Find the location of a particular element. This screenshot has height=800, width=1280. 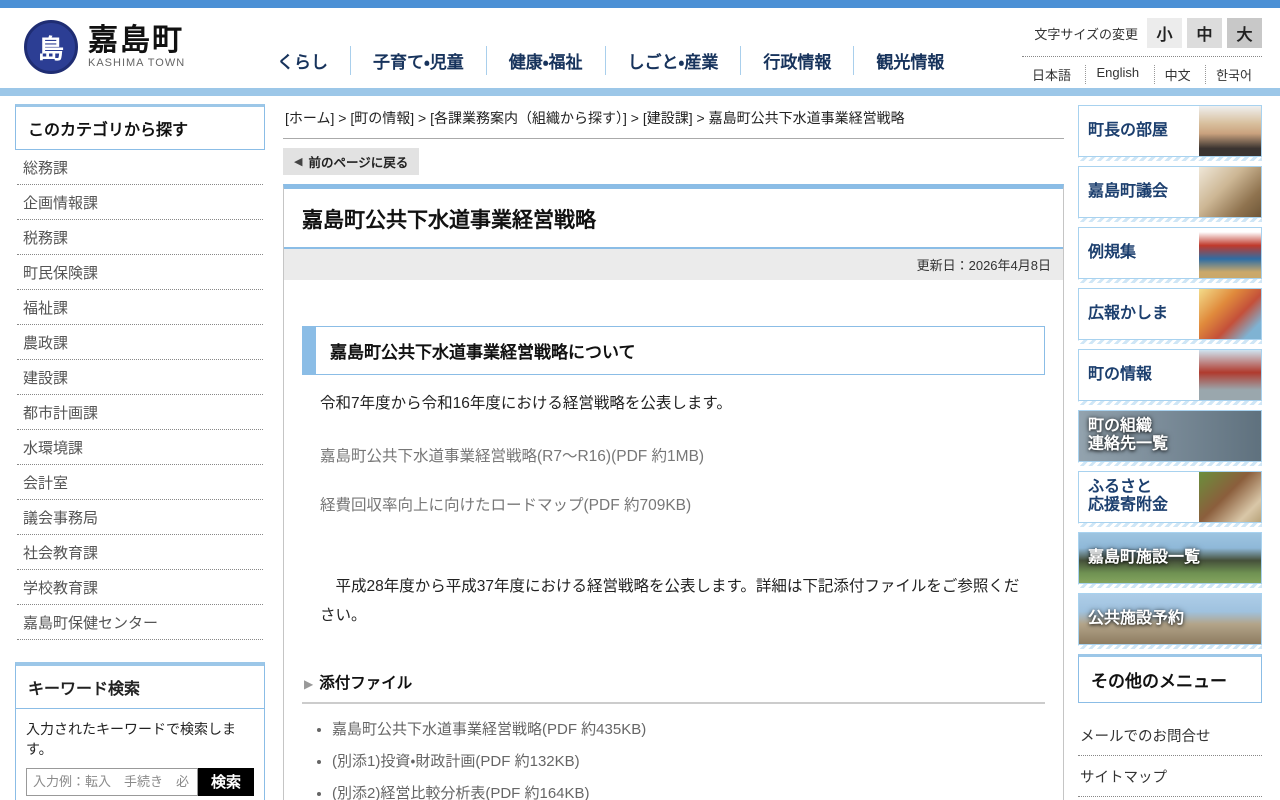

site-title: 嘉島町 is located at coordinates (136, 41).